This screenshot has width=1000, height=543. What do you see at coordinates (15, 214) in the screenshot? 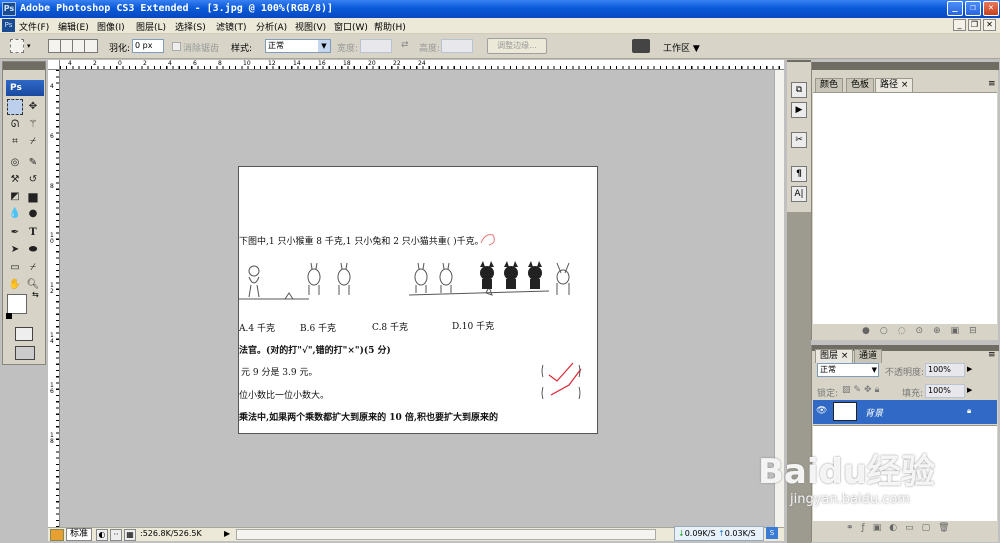
I see `blur-icon: 💧` at bounding box center [15, 214].